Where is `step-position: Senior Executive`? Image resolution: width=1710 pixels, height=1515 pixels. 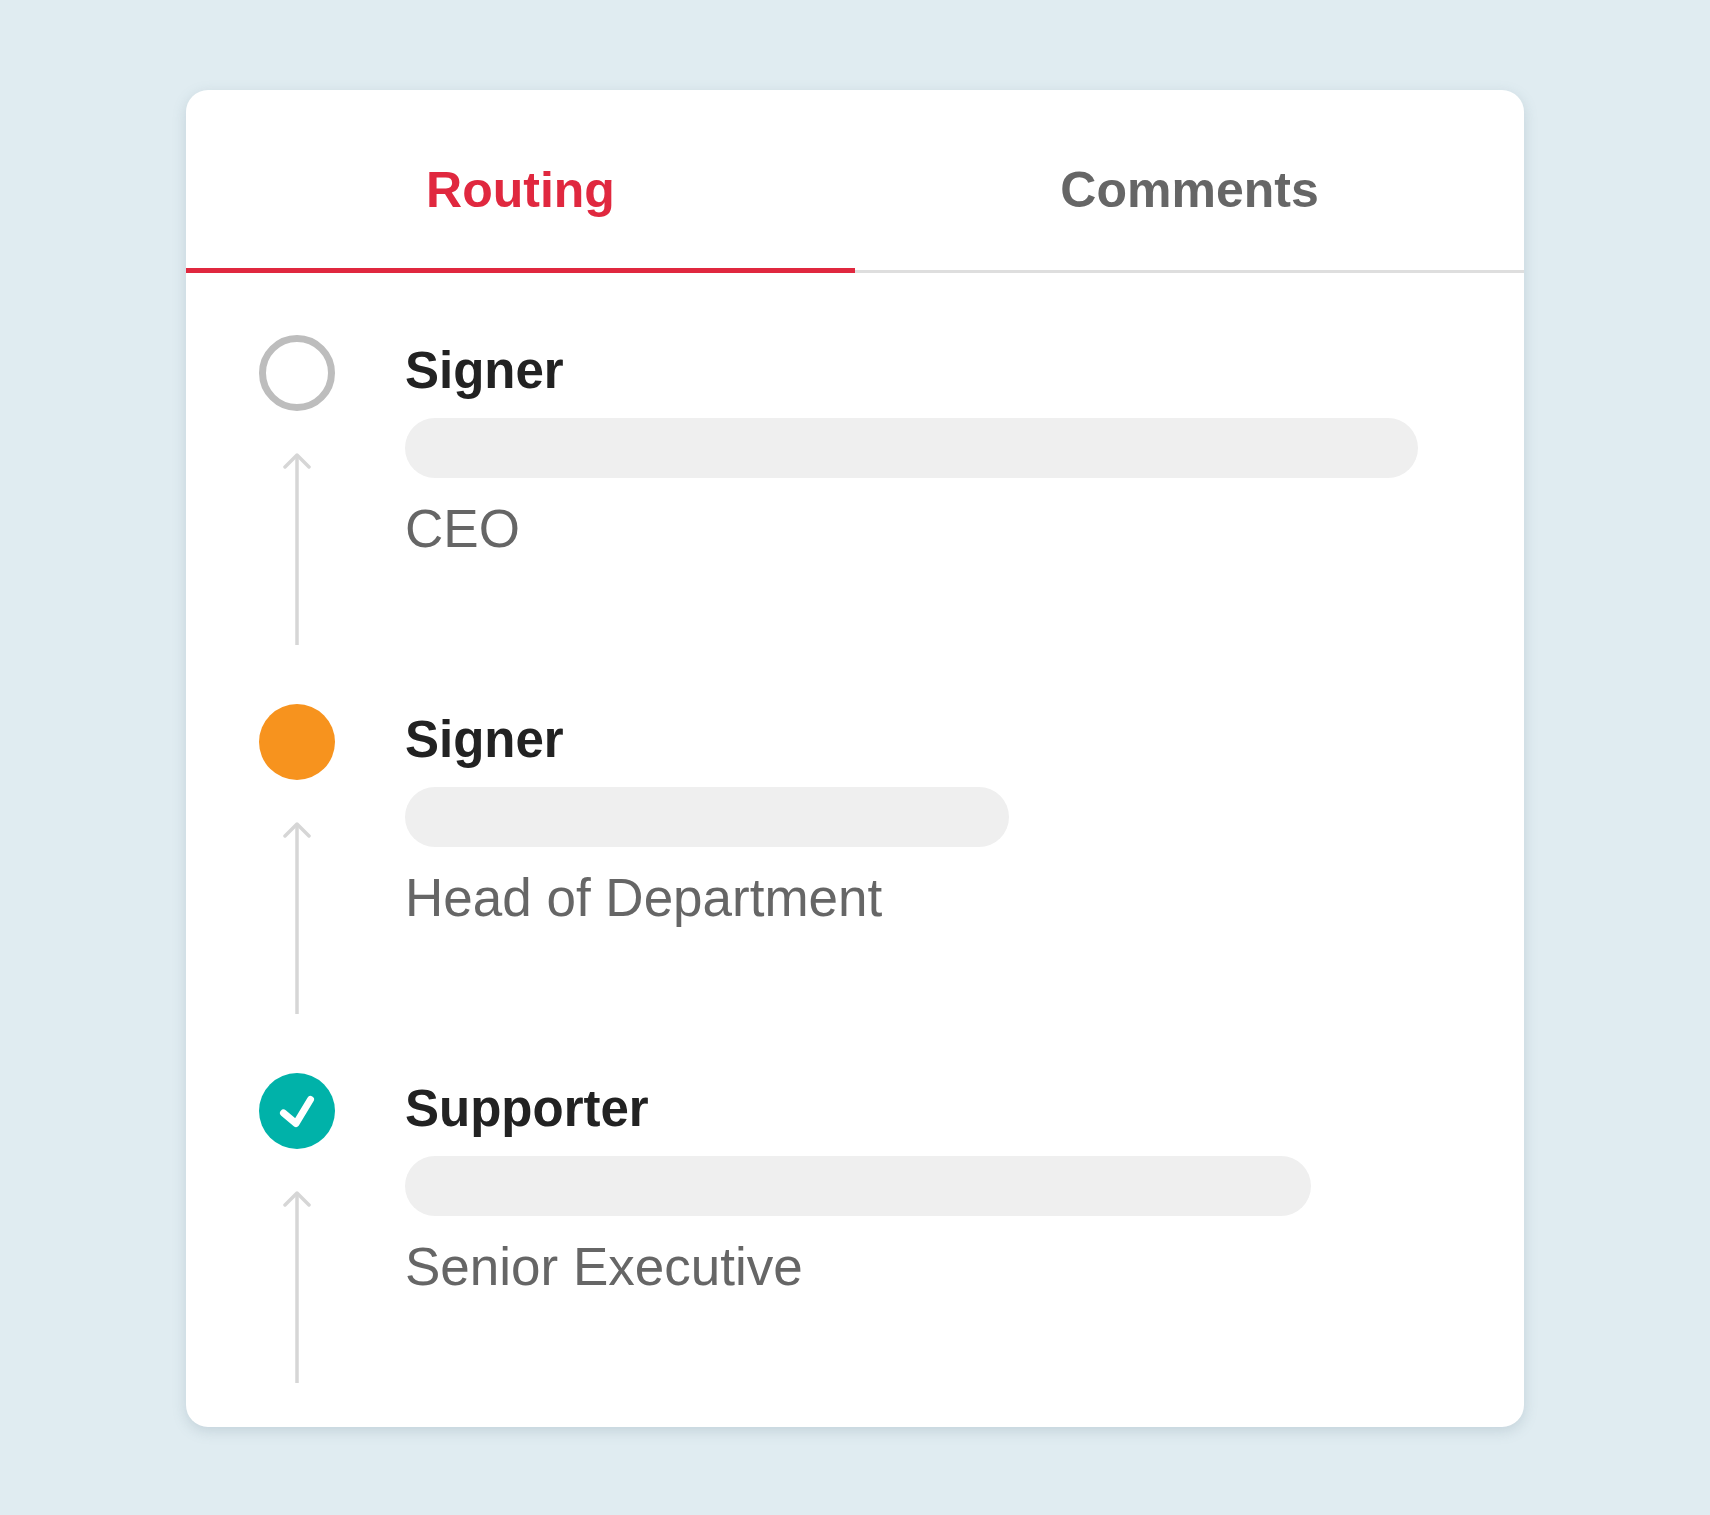 step-position: Senior Executive is located at coordinates (604, 1267).